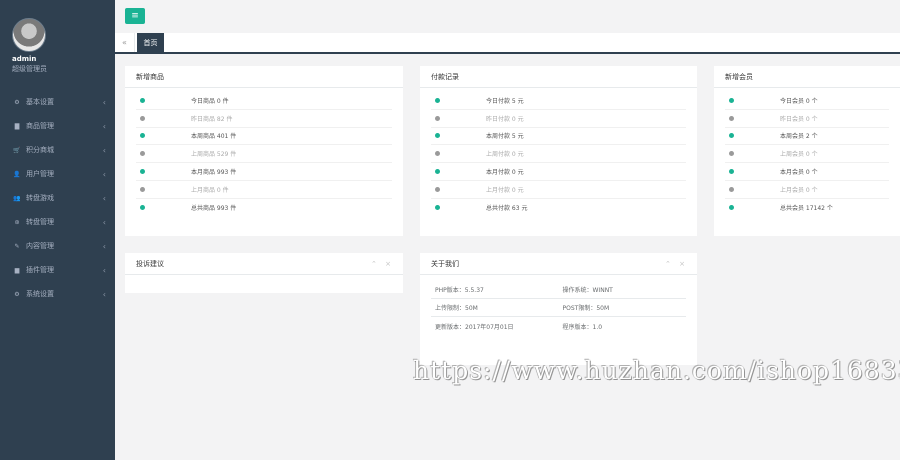 Image resolution: width=900 pixels, height=460 pixels. What do you see at coordinates (807, 137) in the screenshot?
I see `list-item: 本周会员 2 个` at bounding box center [807, 137].